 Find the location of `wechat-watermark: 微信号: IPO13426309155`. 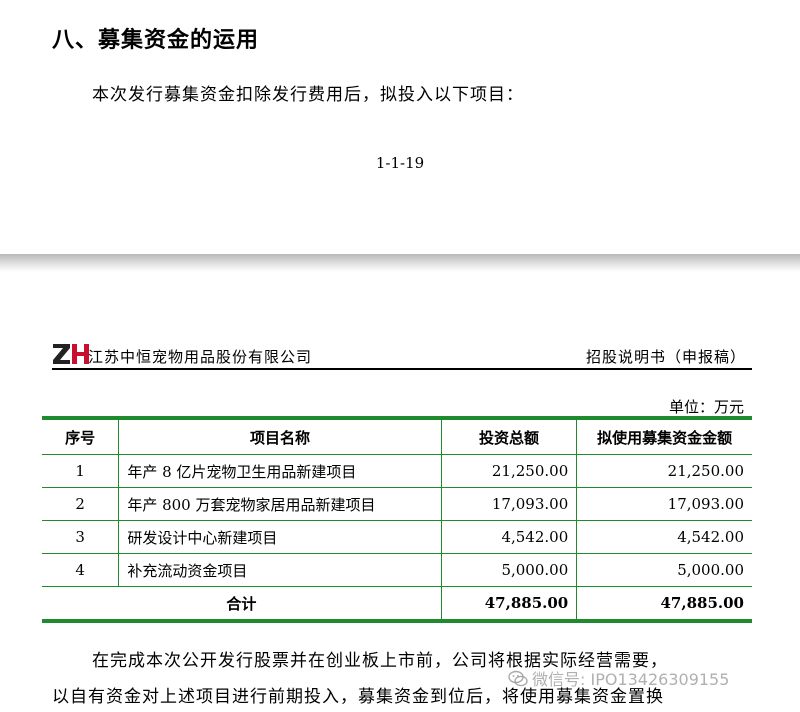

wechat-watermark: 微信号: IPO13426309155 is located at coordinates (618, 678).